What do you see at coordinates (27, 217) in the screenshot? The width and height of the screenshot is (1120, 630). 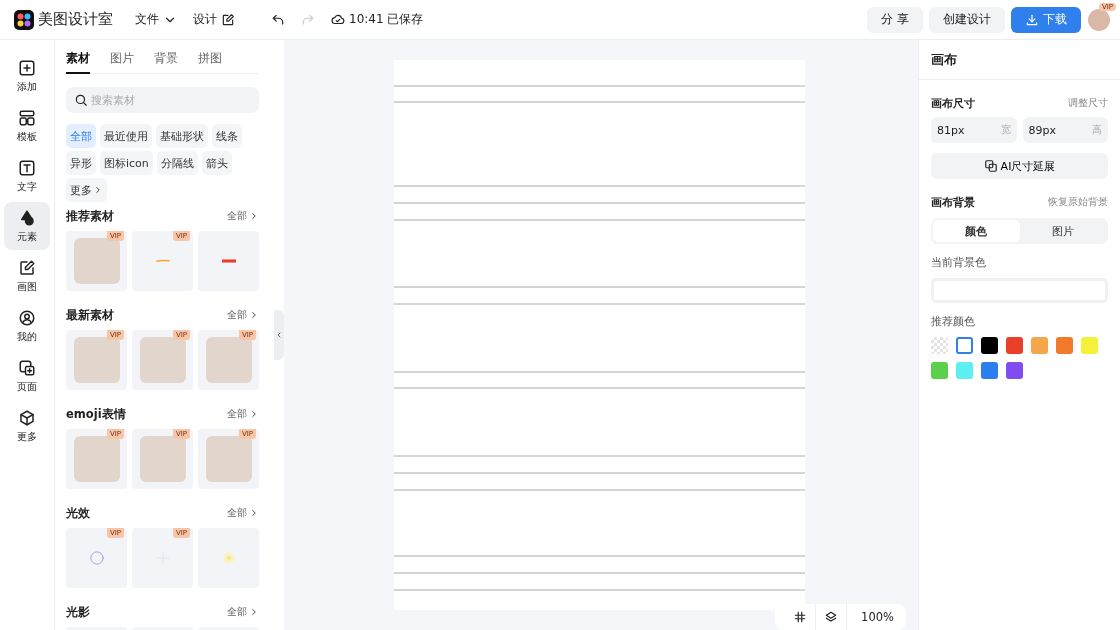 I see `shapes-icon` at bounding box center [27, 217].